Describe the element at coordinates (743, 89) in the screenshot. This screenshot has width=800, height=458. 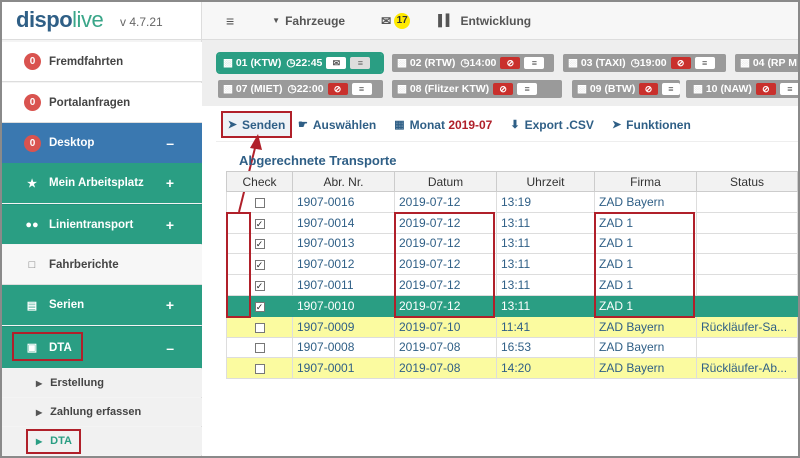
I see `vehicle-10: ▩ 10 (NAW) ⊘ ≡` at that location.